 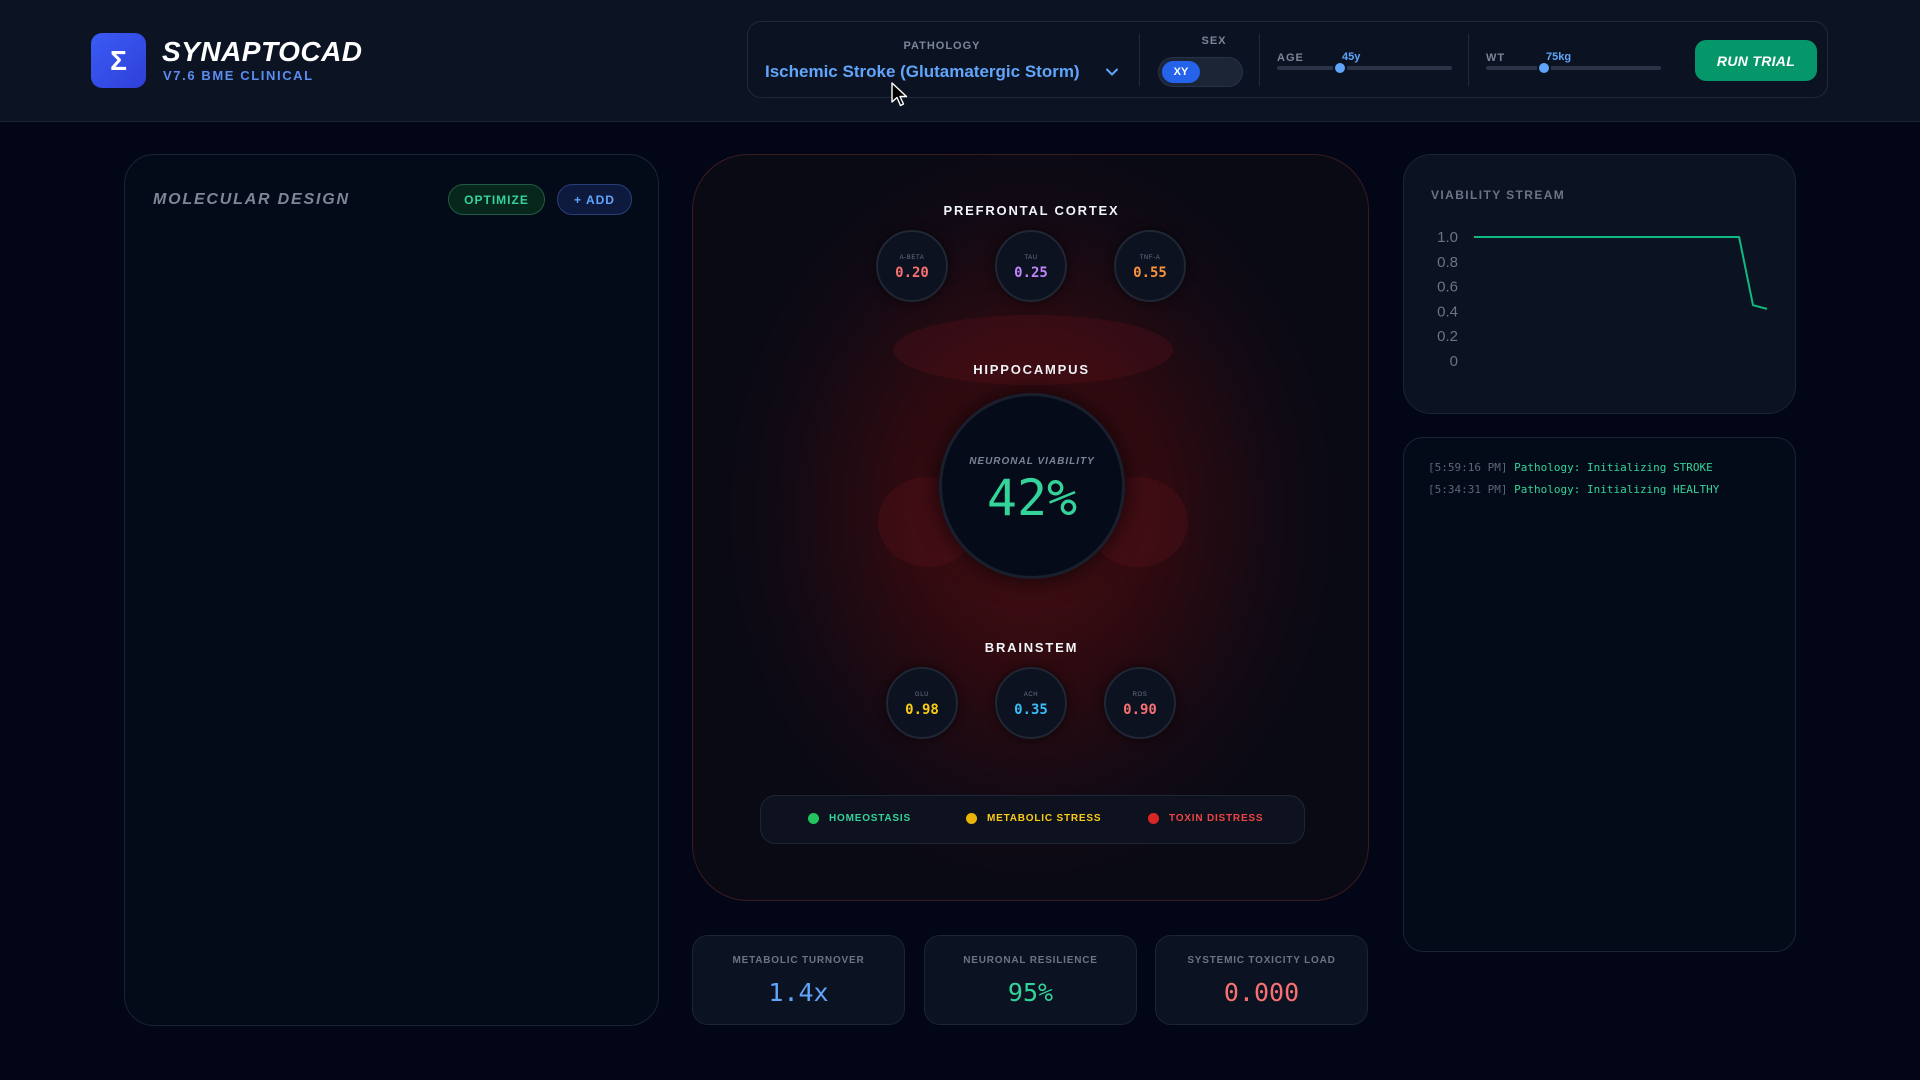 What do you see at coordinates (1559, 57) in the screenshot?
I see `weight-value: 75kg` at bounding box center [1559, 57].